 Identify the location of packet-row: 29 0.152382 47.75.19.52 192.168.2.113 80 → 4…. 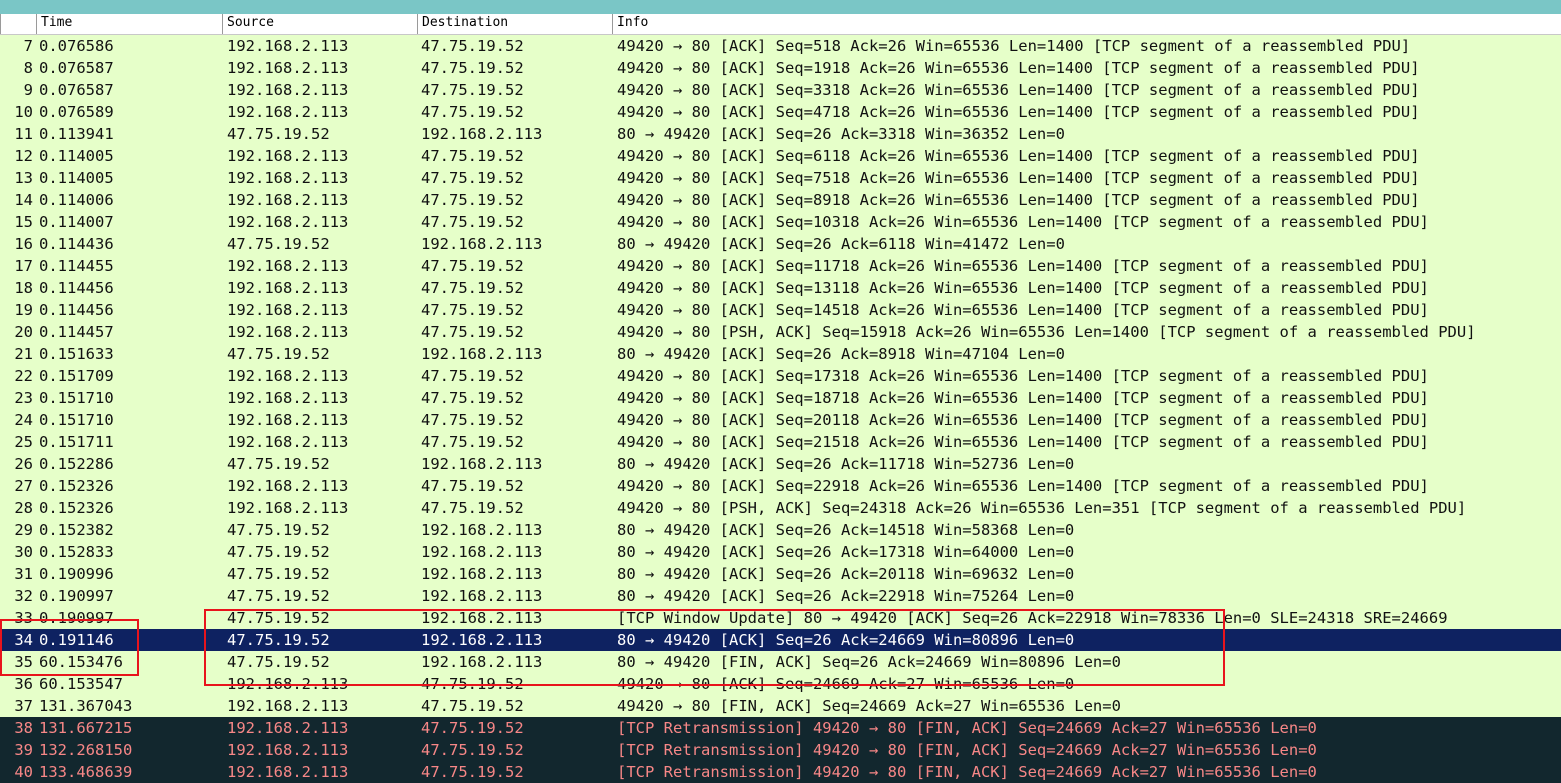
(780, 530).